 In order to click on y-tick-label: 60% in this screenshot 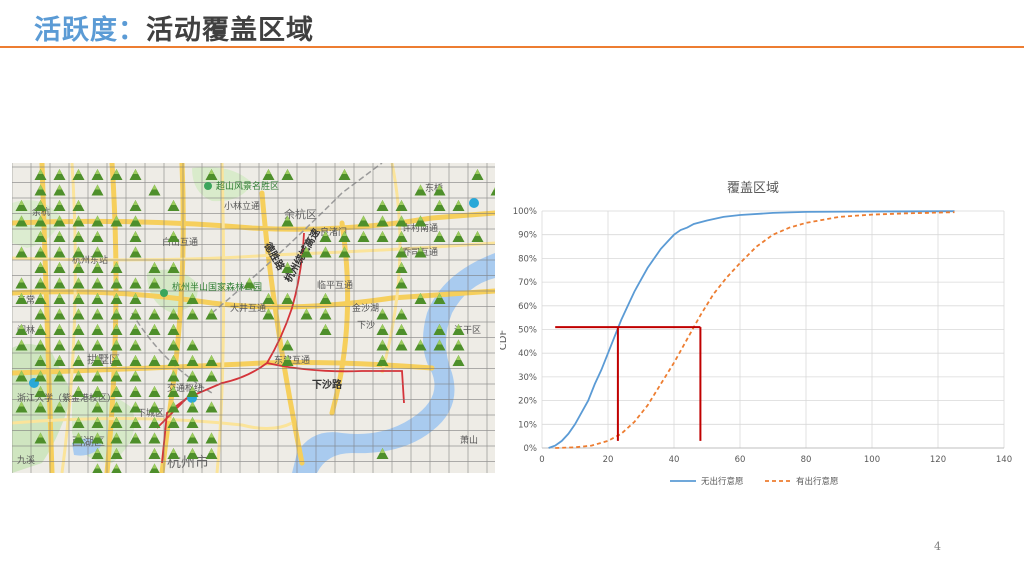, I will do `click(527, 307)`.